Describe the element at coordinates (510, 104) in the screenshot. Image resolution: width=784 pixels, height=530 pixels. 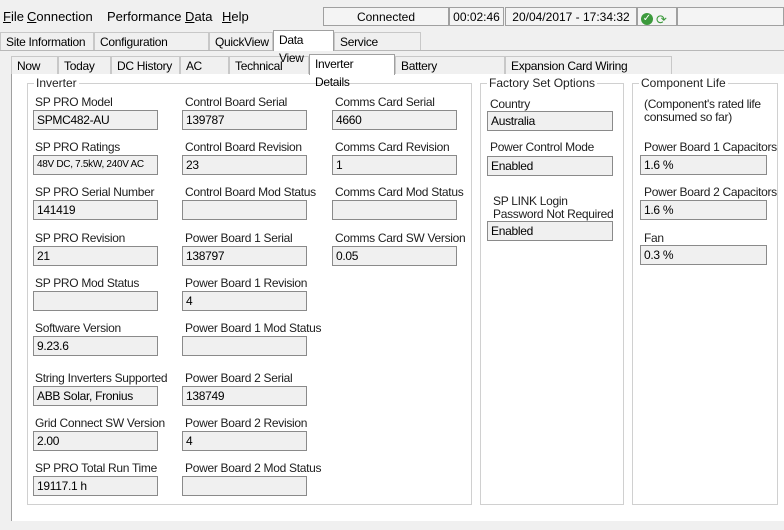
I see `country-label: Country` at that location.